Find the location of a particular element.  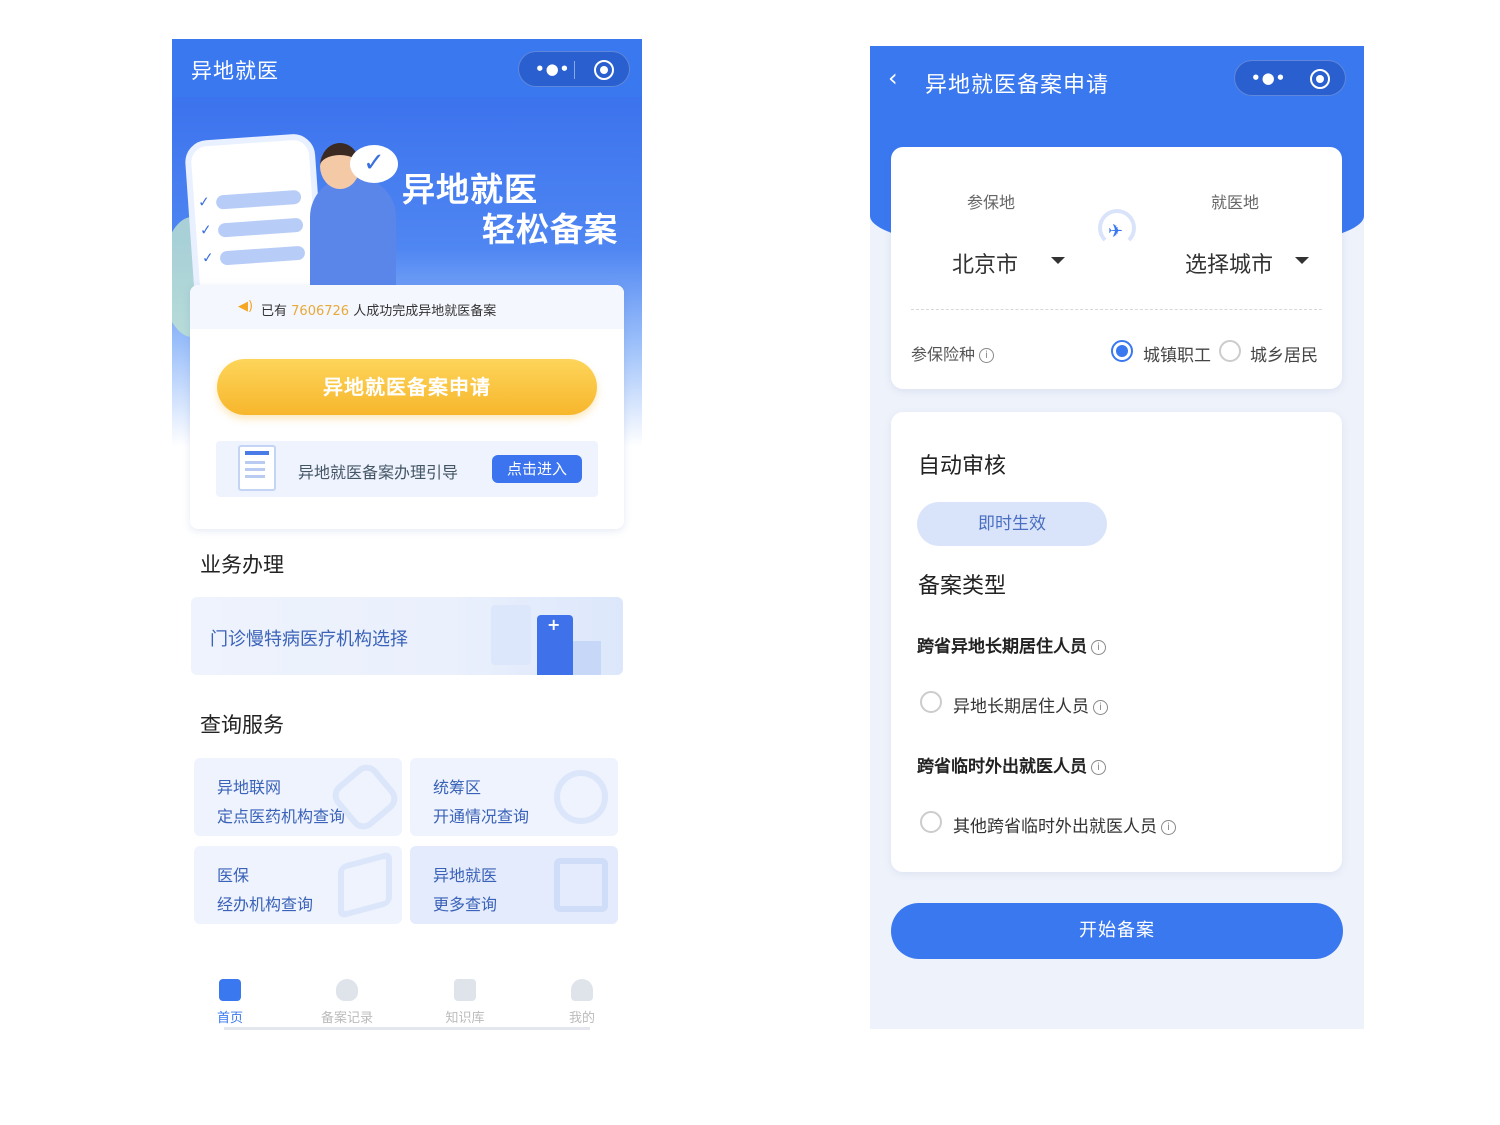

query-card-networked-institutions: 异地联网 定点医药机构查询 is located at coordinates (298, 797).